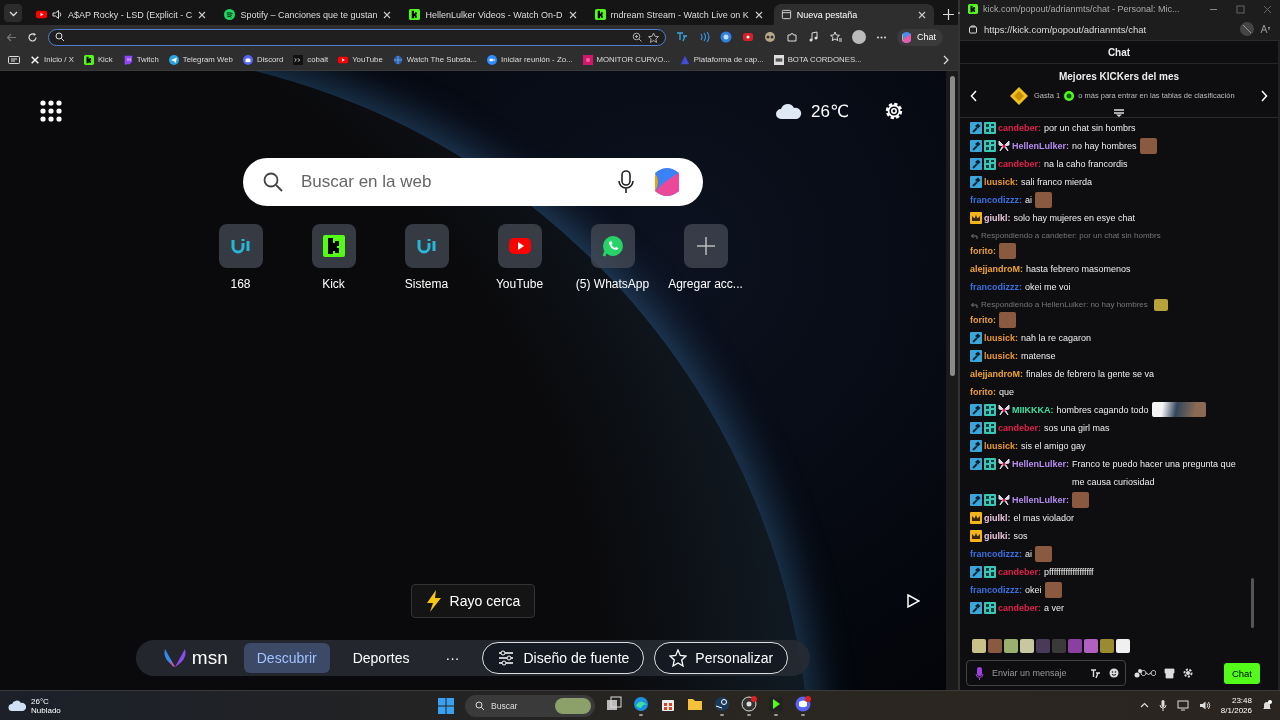 Image resolution: width=1280 pixels, height=720 pixels. Describe the element at coordinates (749, 703) in the screenshot. I see `record-disc-icon` at that location.